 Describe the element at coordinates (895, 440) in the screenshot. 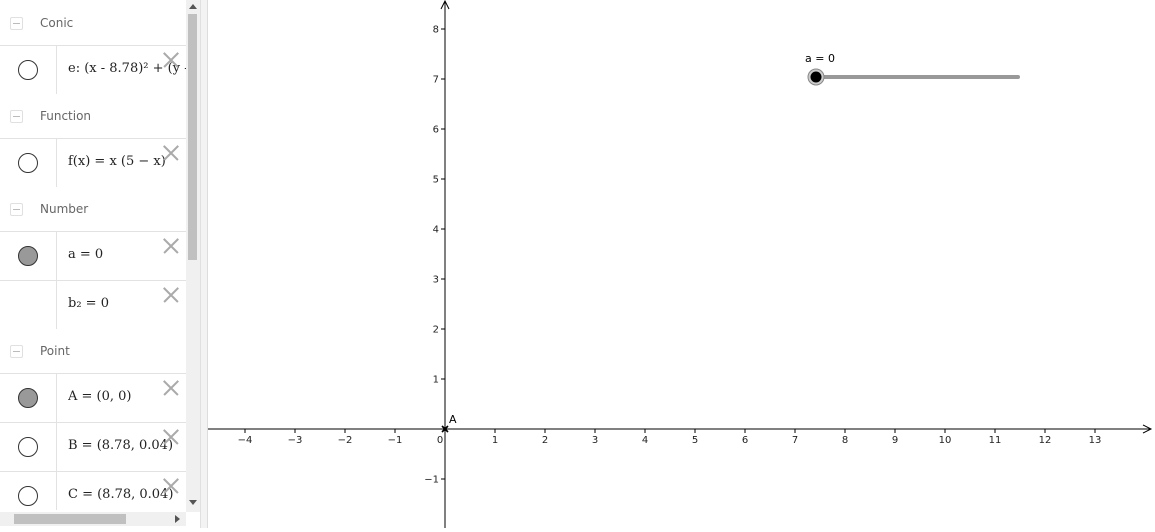

I see `x-tick-label: 9` at that location.